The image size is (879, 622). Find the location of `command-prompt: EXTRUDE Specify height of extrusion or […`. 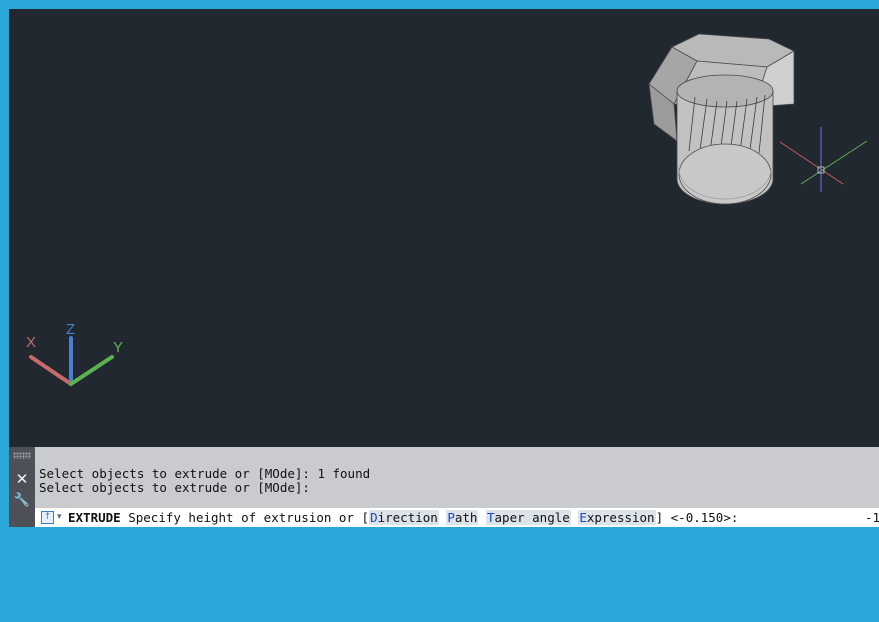

command-prompt: EXTRUDE Specify height of extrusion or [… is located at coordinates (403, 517).